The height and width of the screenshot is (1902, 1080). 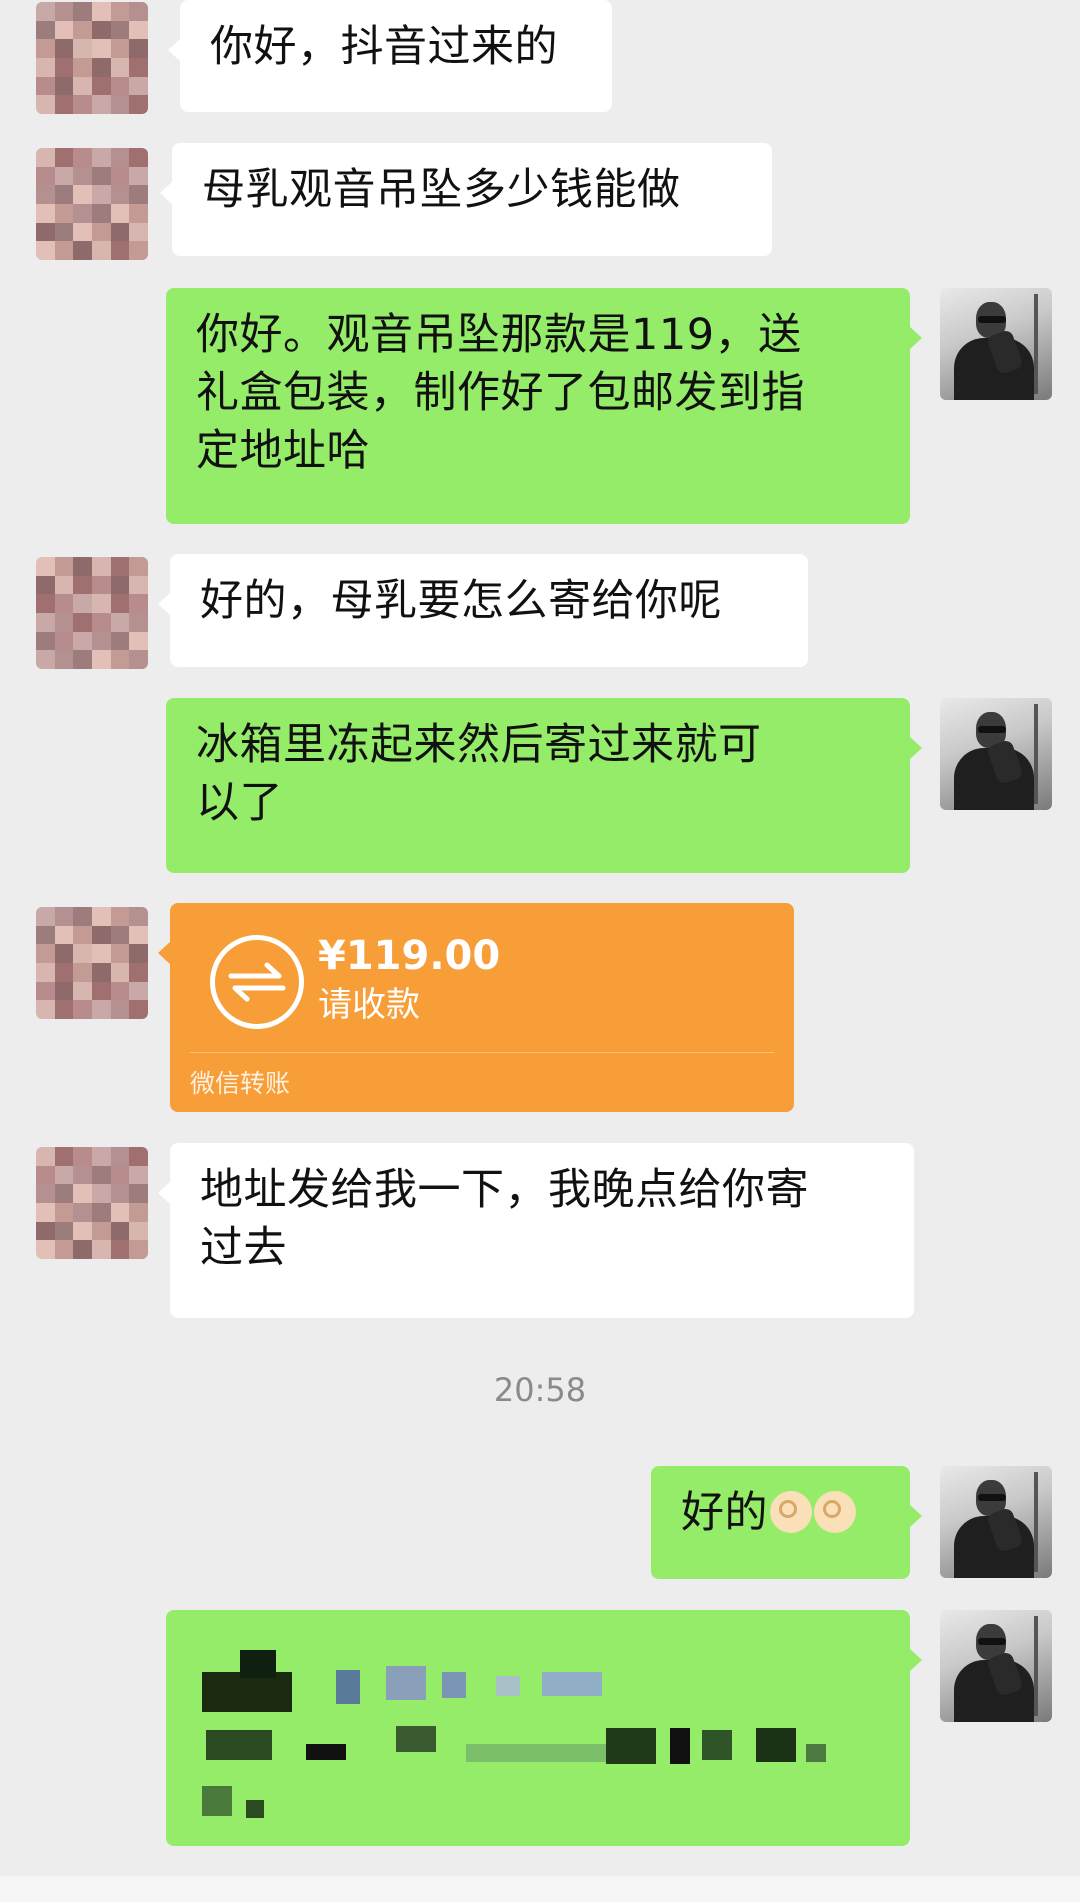 What do you see at coordinates (544, 785) in the screenshot?
I see `message-bubble-outgoing: 冰箱里冻起来然后寄过来就可 以了` at bounding box center [544, 785].